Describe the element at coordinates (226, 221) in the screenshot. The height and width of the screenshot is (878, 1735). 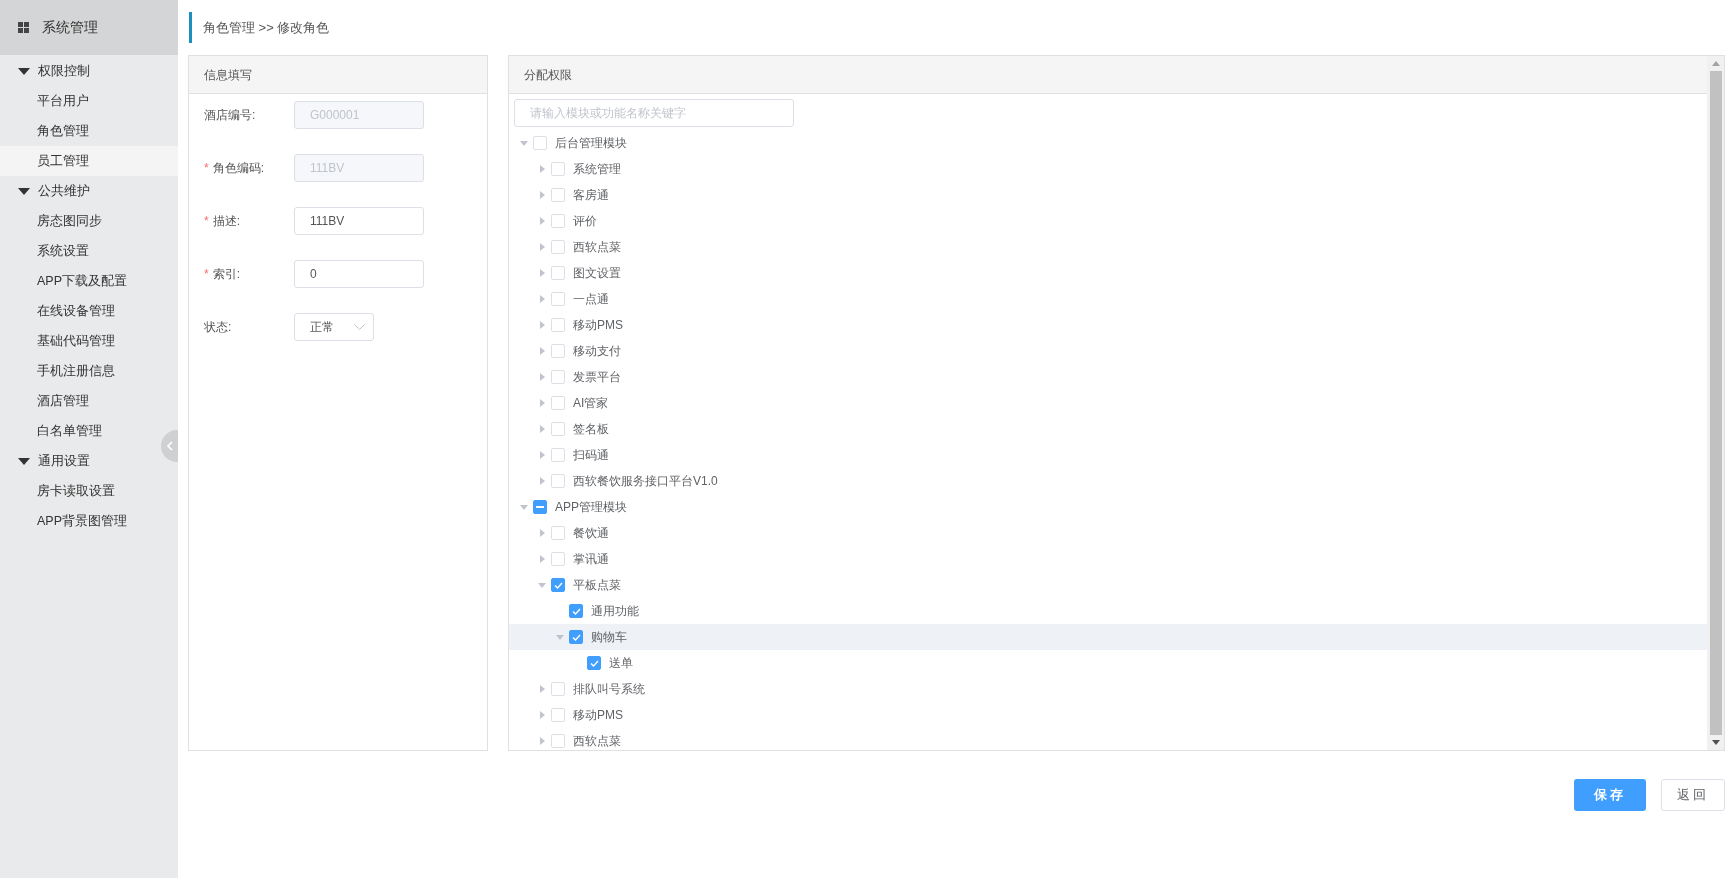
I see `field-label: 描述:` at that location.